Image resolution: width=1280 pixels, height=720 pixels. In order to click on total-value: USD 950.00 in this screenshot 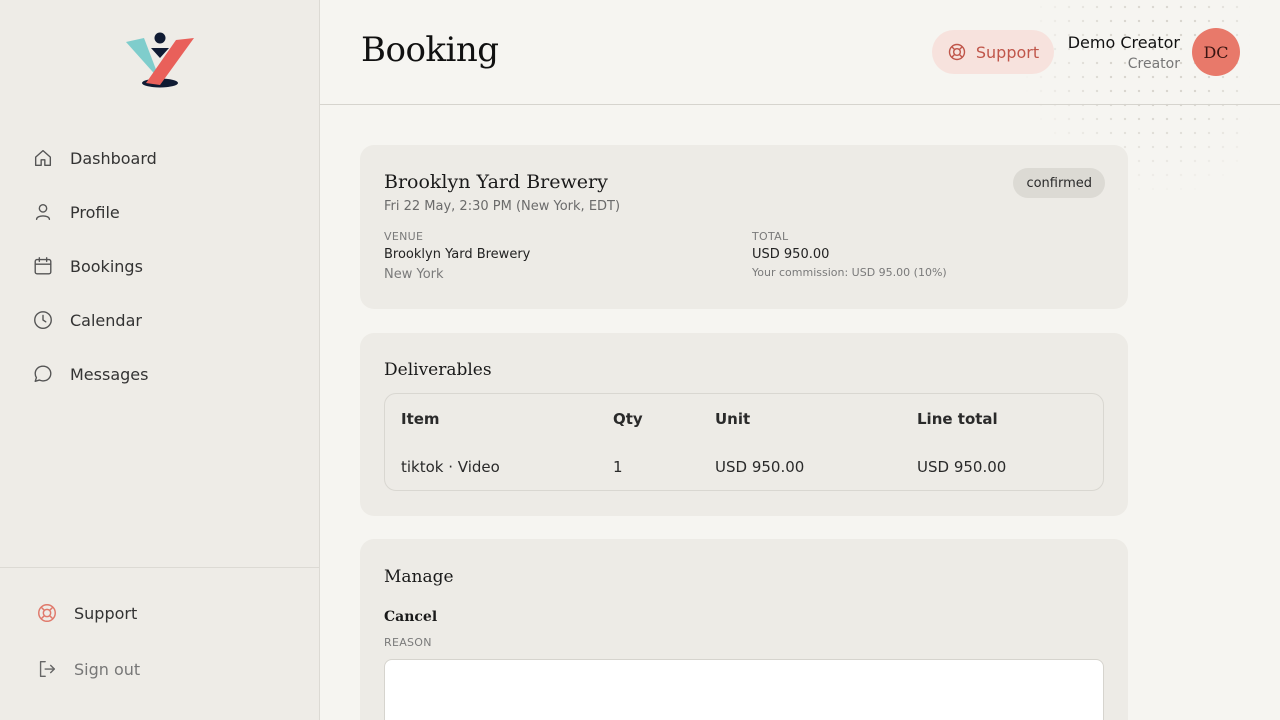, I will do `click(791, 254)`.